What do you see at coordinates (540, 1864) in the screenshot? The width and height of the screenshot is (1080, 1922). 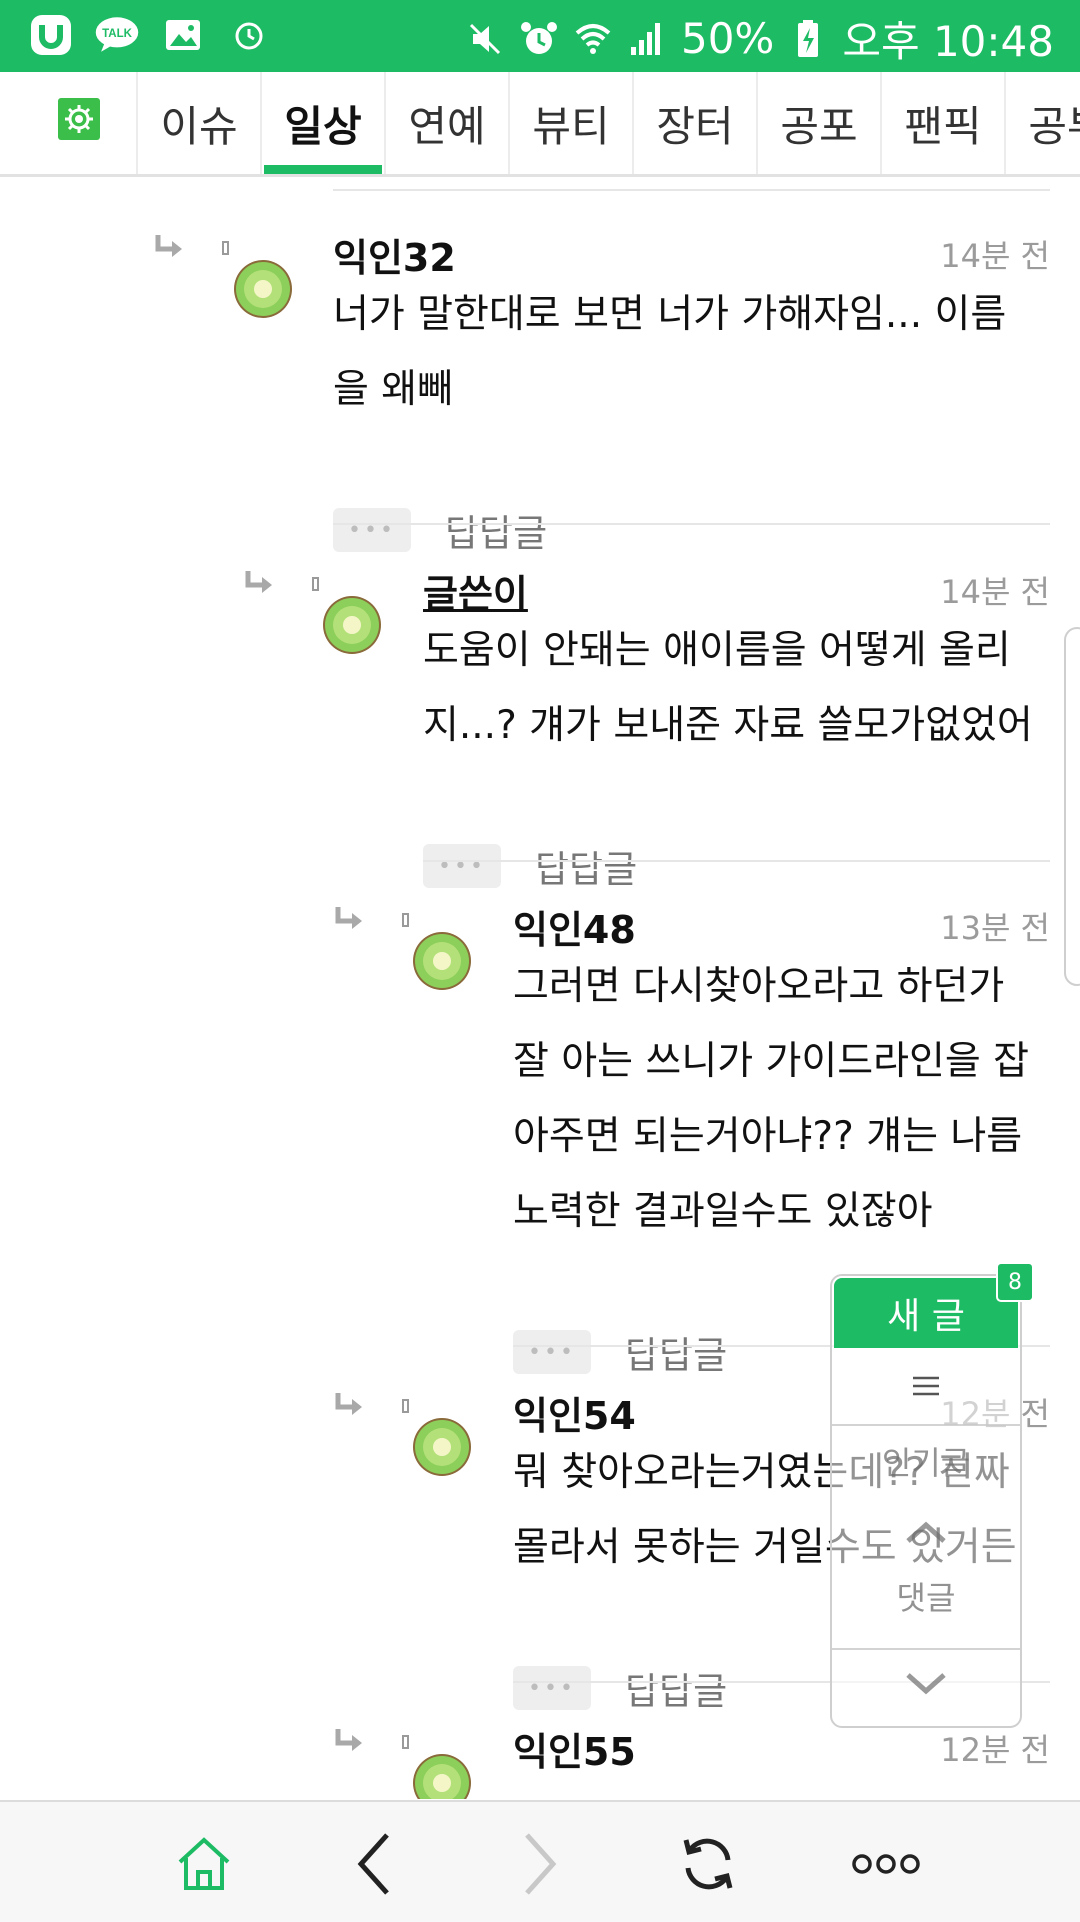 I see `forward-icon` at bounding box center [540, 1864].